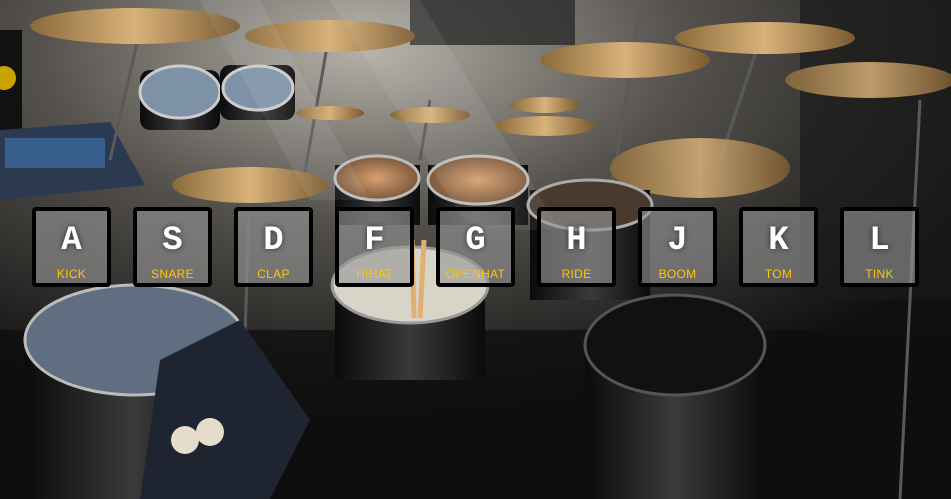  What do you see at coordinates (778, 274) in the screenshot?
I see `sound-label: TOM` at bounding box center [778, 274].